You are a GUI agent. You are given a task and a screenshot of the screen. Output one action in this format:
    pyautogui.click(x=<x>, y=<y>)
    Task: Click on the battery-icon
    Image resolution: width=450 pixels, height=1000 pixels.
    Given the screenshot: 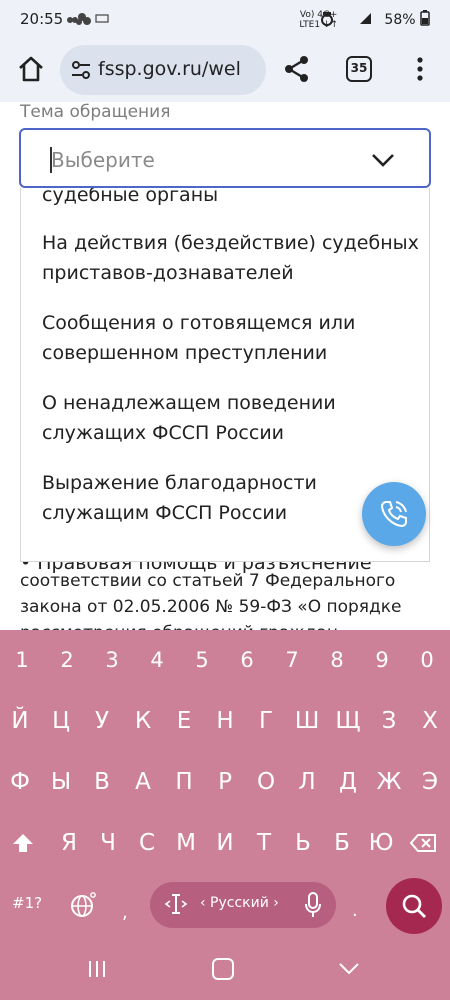 What is the action you would take?
    pyautogui.click(x=425, y=18)
    